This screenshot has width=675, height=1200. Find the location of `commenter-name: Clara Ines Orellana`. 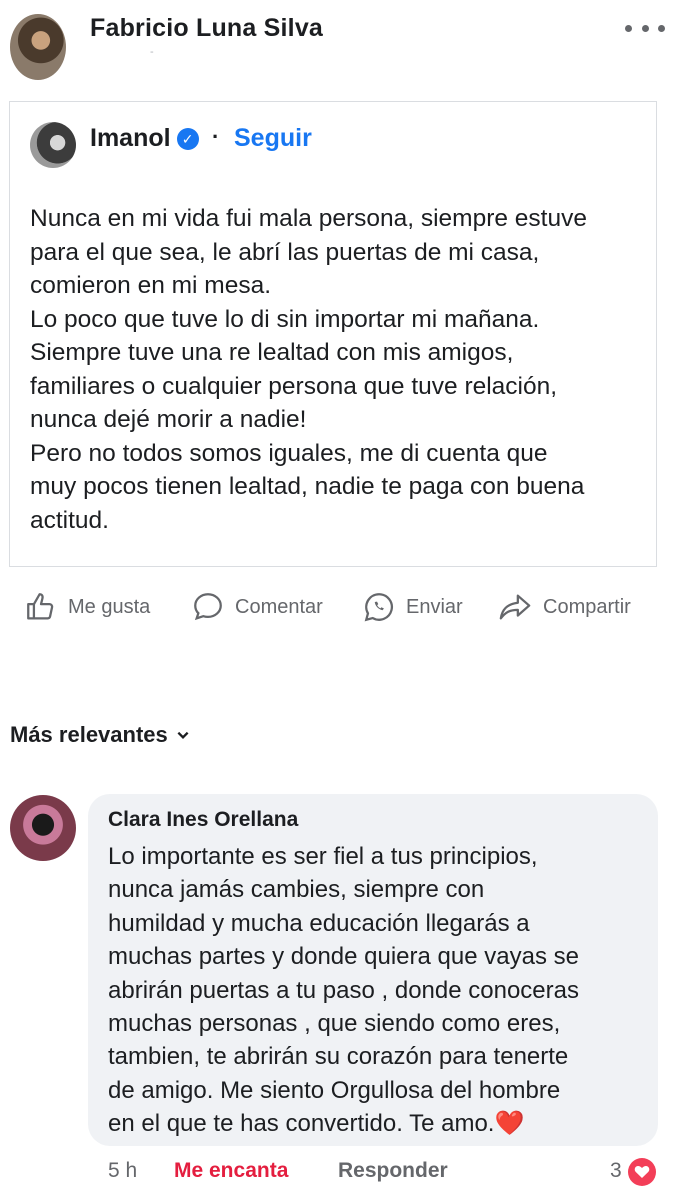

commenter-name: Clara Ines Orellana is located at coordinates (203, 820).